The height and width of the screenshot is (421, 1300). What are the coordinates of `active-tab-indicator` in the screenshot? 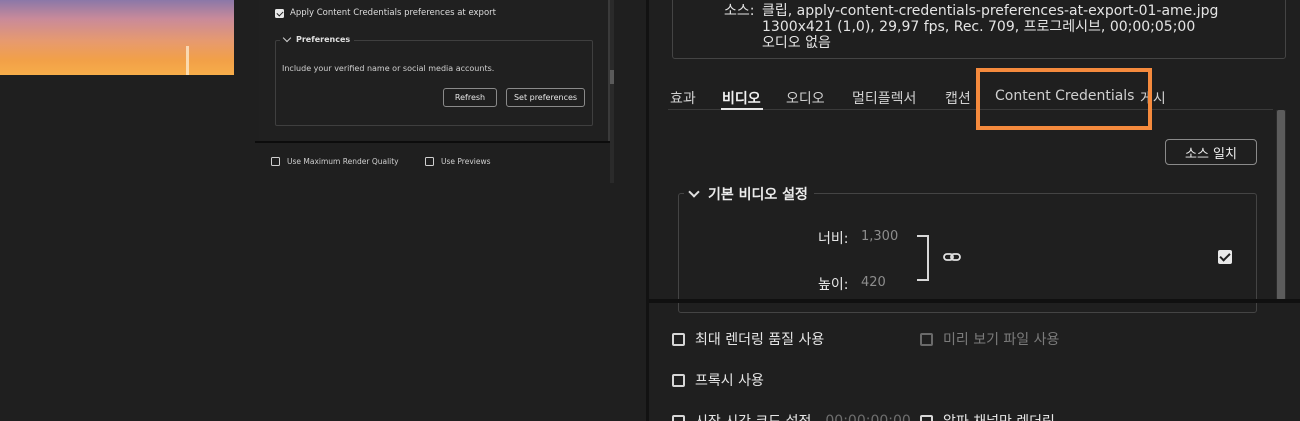 It's located at (742, 109).